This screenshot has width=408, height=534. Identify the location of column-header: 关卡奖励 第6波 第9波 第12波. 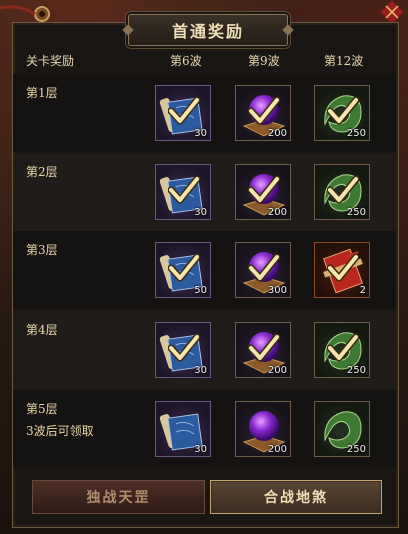
(204, 60).